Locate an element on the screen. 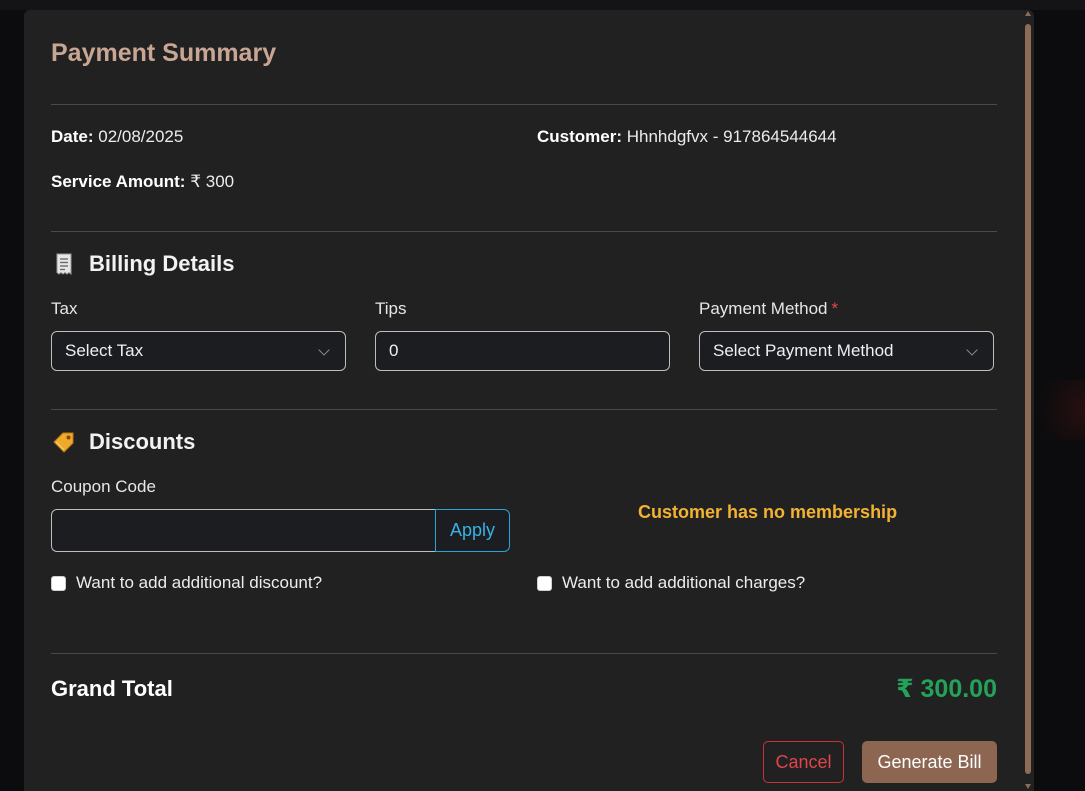 The width and height of the screenshot is (1085, 791). membership-status-note: Customer has no membership is located at coordinates (768, 512).